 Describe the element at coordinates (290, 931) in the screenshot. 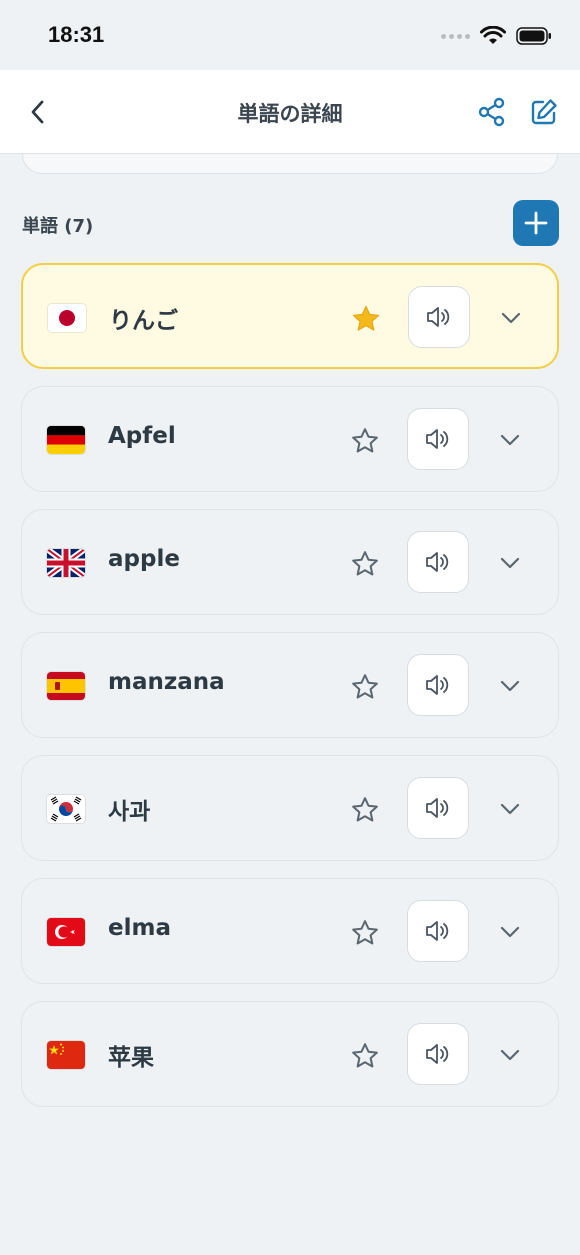

I see `word-card: elma` at that location.